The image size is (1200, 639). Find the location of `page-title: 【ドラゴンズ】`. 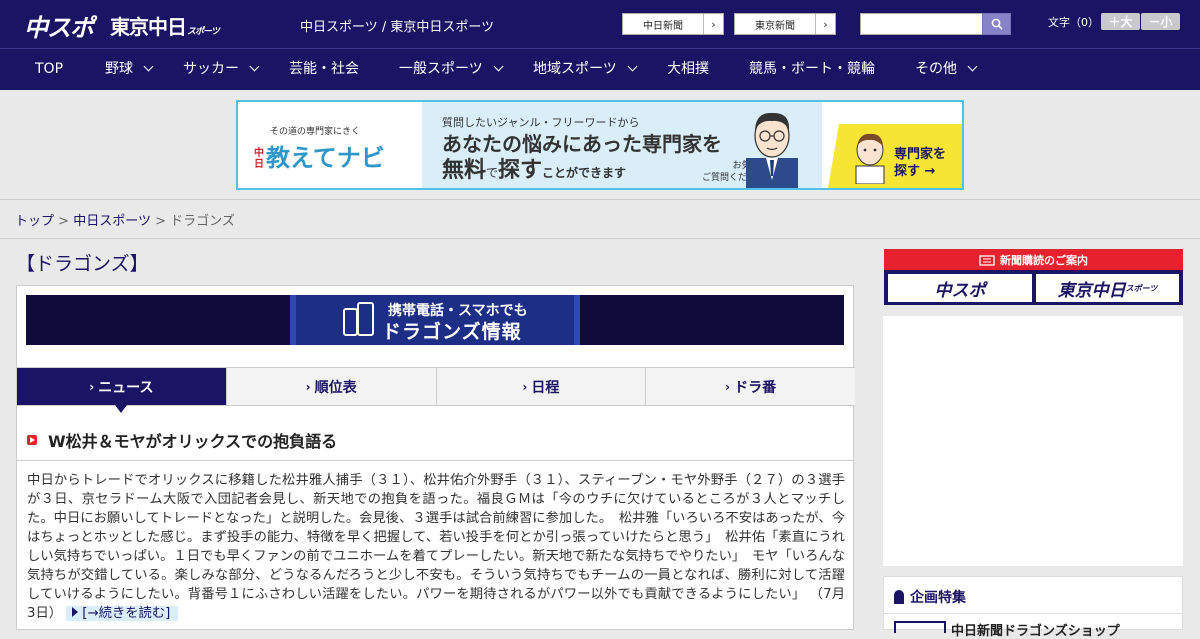

page-title: 【ドラゴンズ】 is located at coordinates (82, 264).